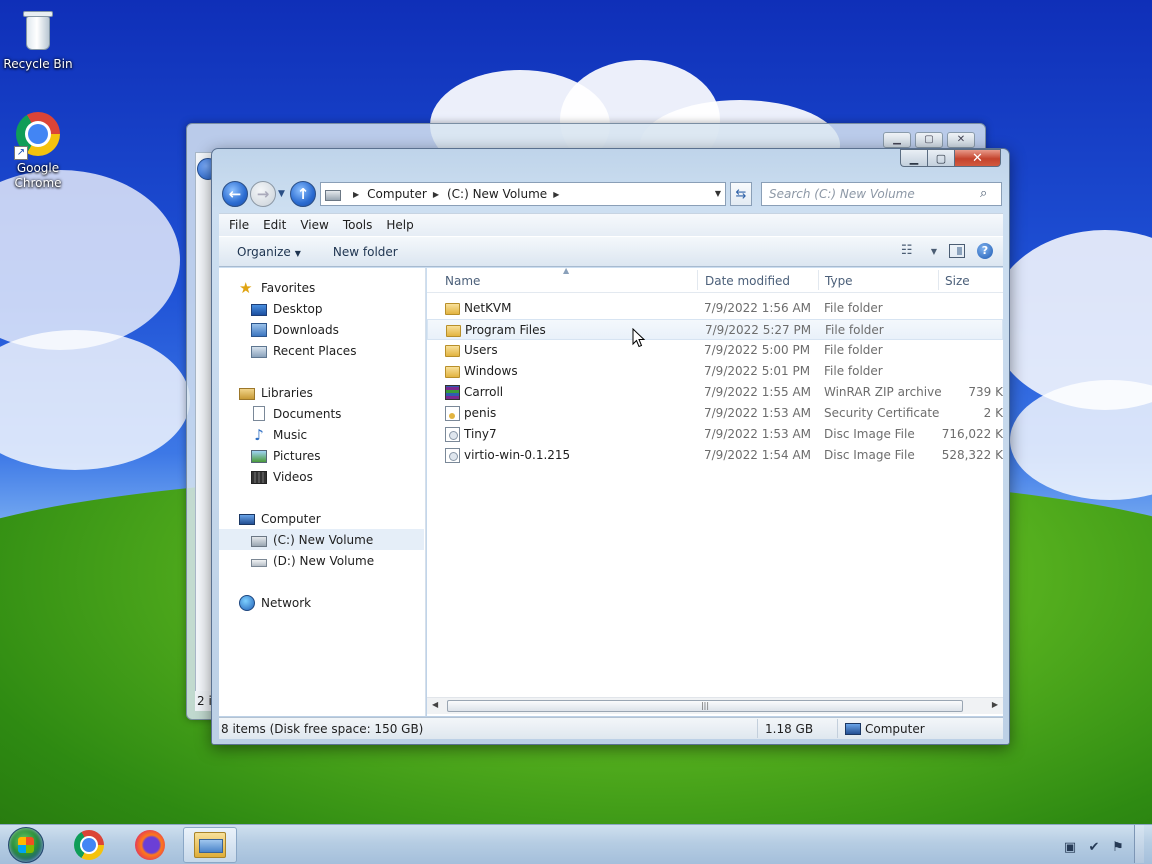 The height and width of the screenshot is (864, 1152). Describe the element at coordinates (321, 560) in the screenshot. I see `nav-drive-d: (D:) New Volume` at that location.